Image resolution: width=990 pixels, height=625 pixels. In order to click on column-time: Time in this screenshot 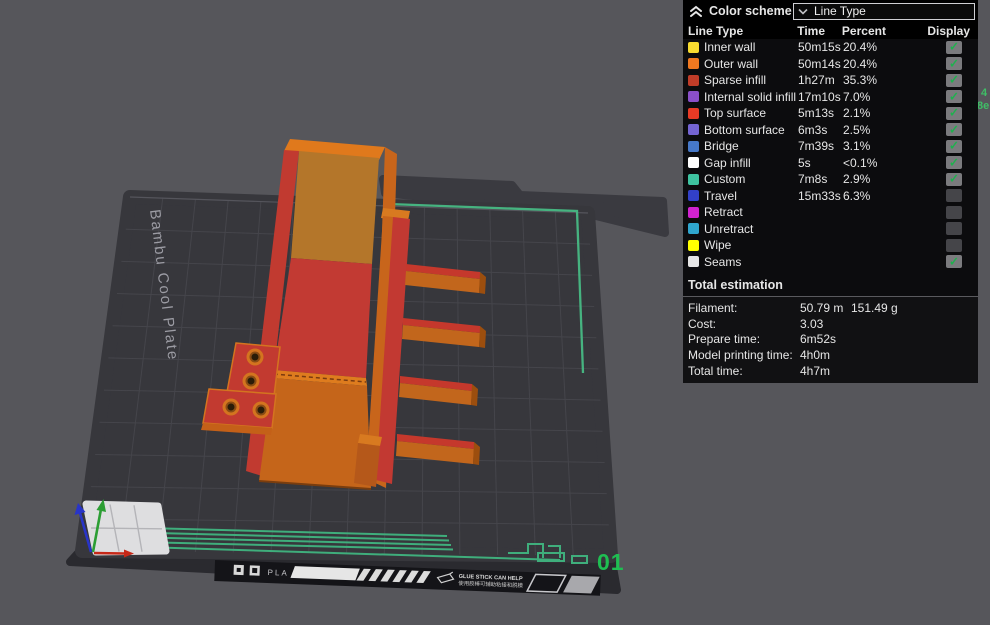, I will do `click(811, 30)`.